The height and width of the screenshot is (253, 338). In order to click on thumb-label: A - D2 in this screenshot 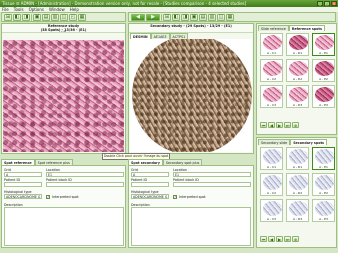, I will do `click(297, 192)`.